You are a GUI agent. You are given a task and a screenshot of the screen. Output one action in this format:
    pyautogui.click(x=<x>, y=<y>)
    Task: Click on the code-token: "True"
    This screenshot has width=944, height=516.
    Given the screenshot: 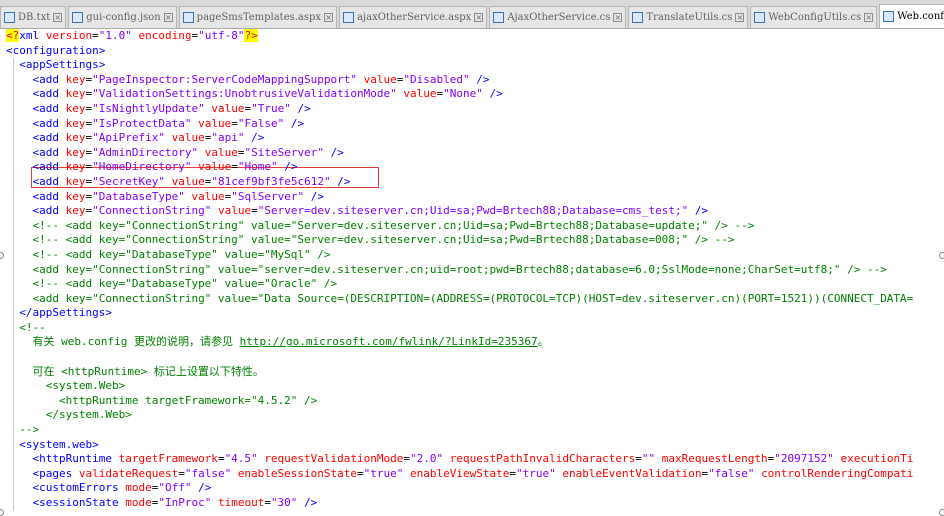 What is the action you would take?
    pyautogui.click(x=271, y=108)
    